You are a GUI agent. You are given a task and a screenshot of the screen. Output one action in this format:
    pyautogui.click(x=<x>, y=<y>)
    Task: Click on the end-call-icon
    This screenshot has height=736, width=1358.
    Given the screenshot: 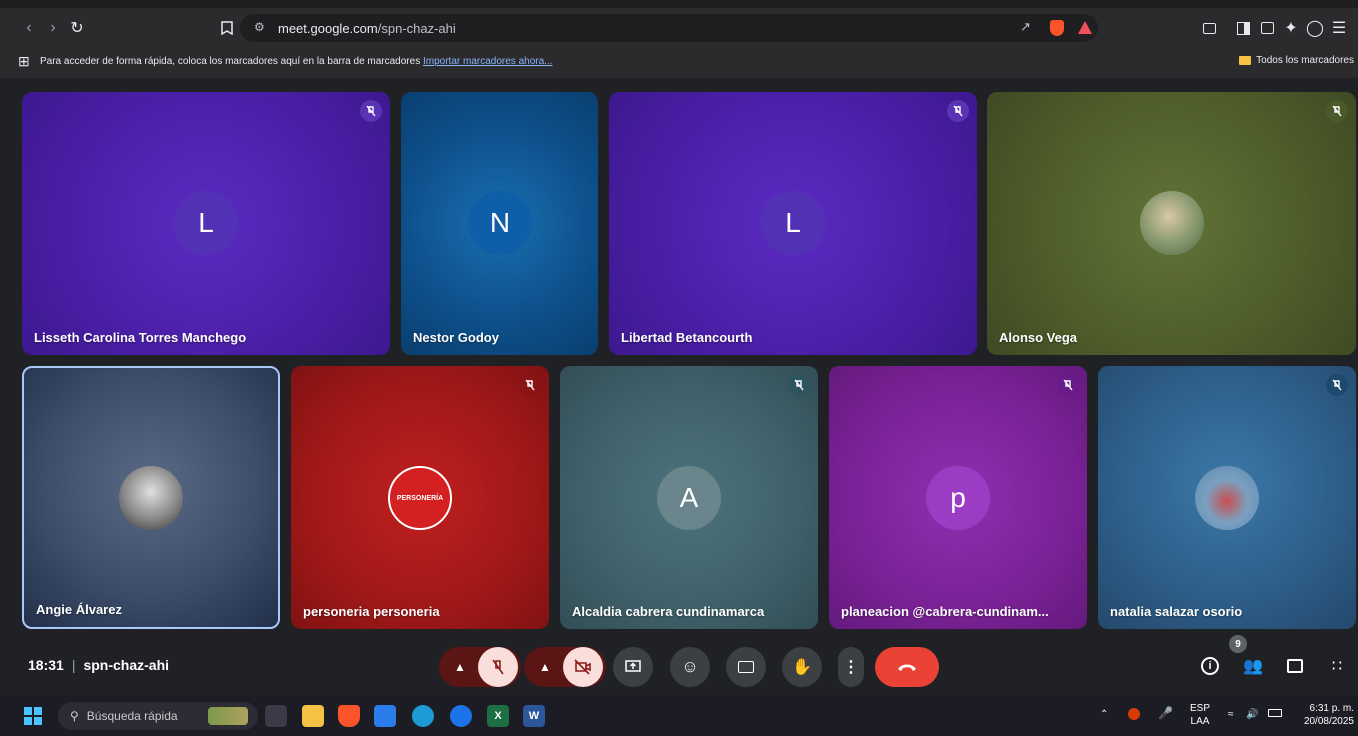 What is the action you would take?
    pyautogui.click(x=907, y=667)
    